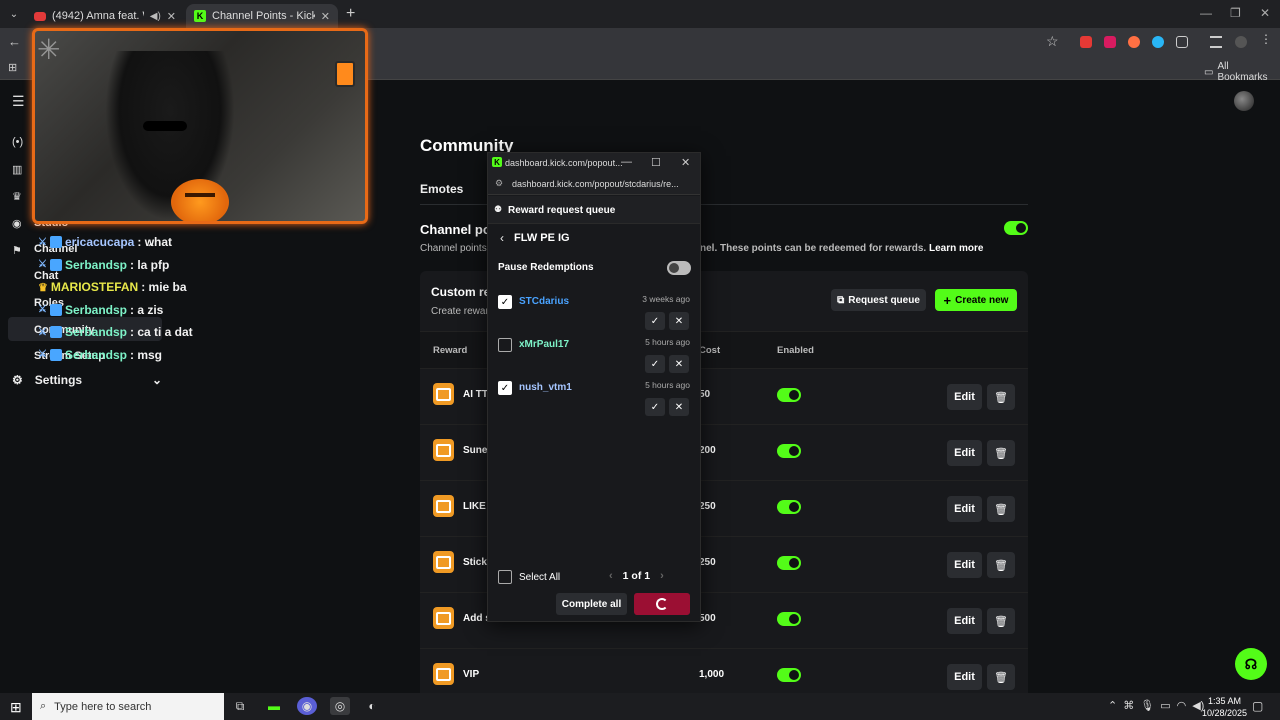 The width and height of the screenshot is (1280, 720). Describe the element at coordinates (17, 196) in the screenshot. I see `trophy-icon: ♛` at that location.